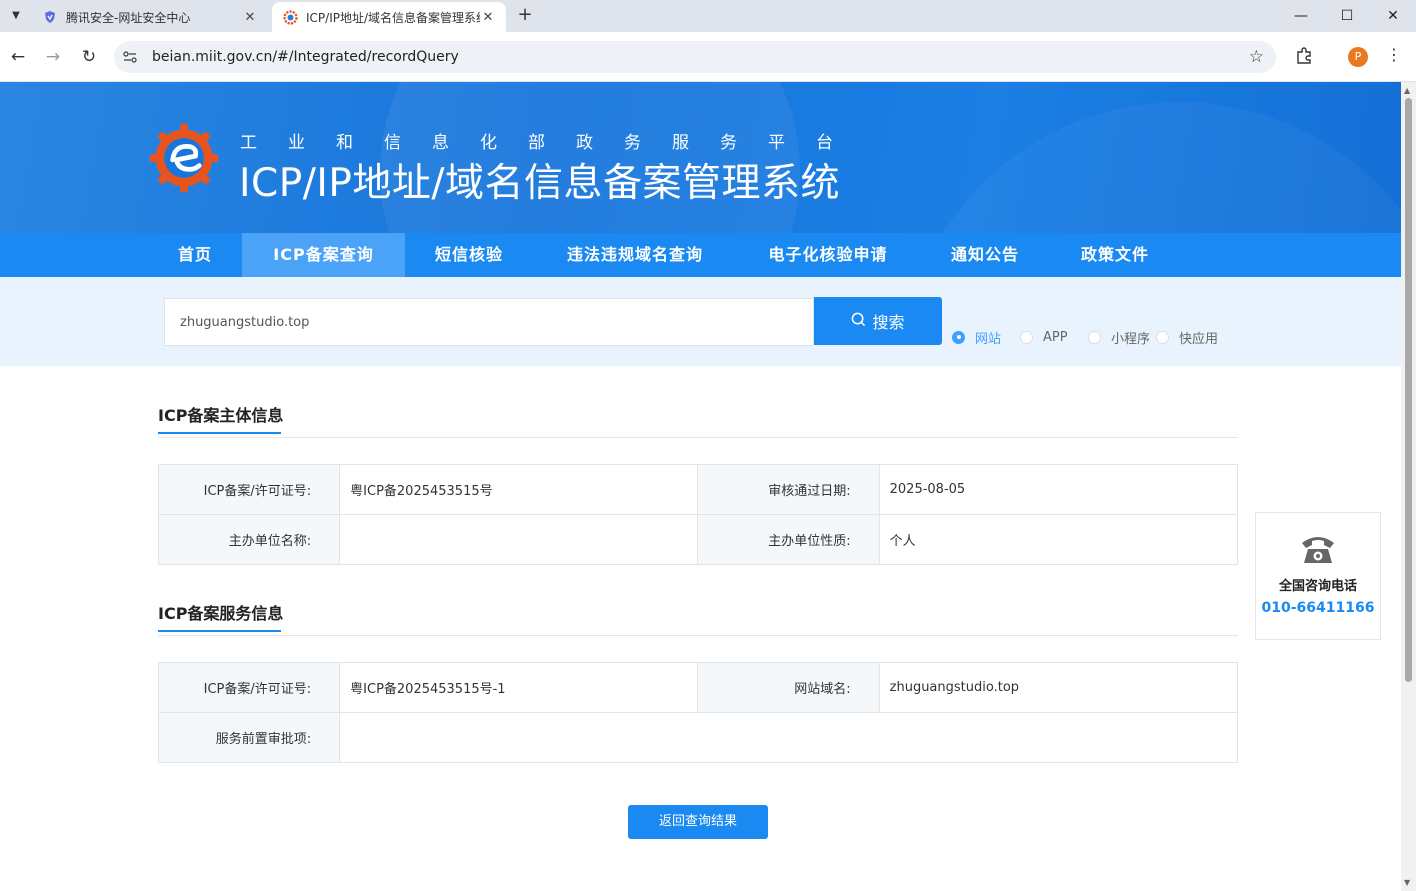 The image size is (1416, 891). Describe the element at coordinates (988, 339) in the screenshot. I see `radio-label: 网站` at that location.